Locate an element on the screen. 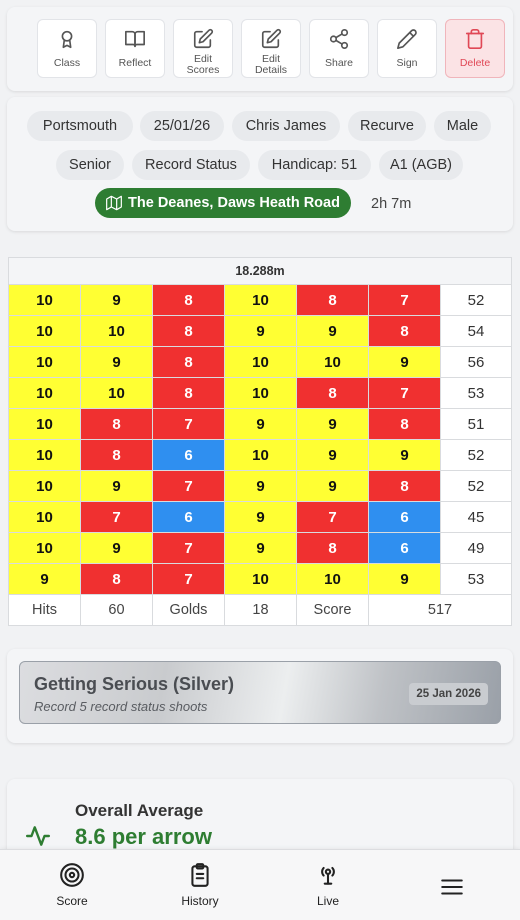 The height and width of the screenshot is (920, 520). duration: 2h 7m is located at coordinates (391, 204).